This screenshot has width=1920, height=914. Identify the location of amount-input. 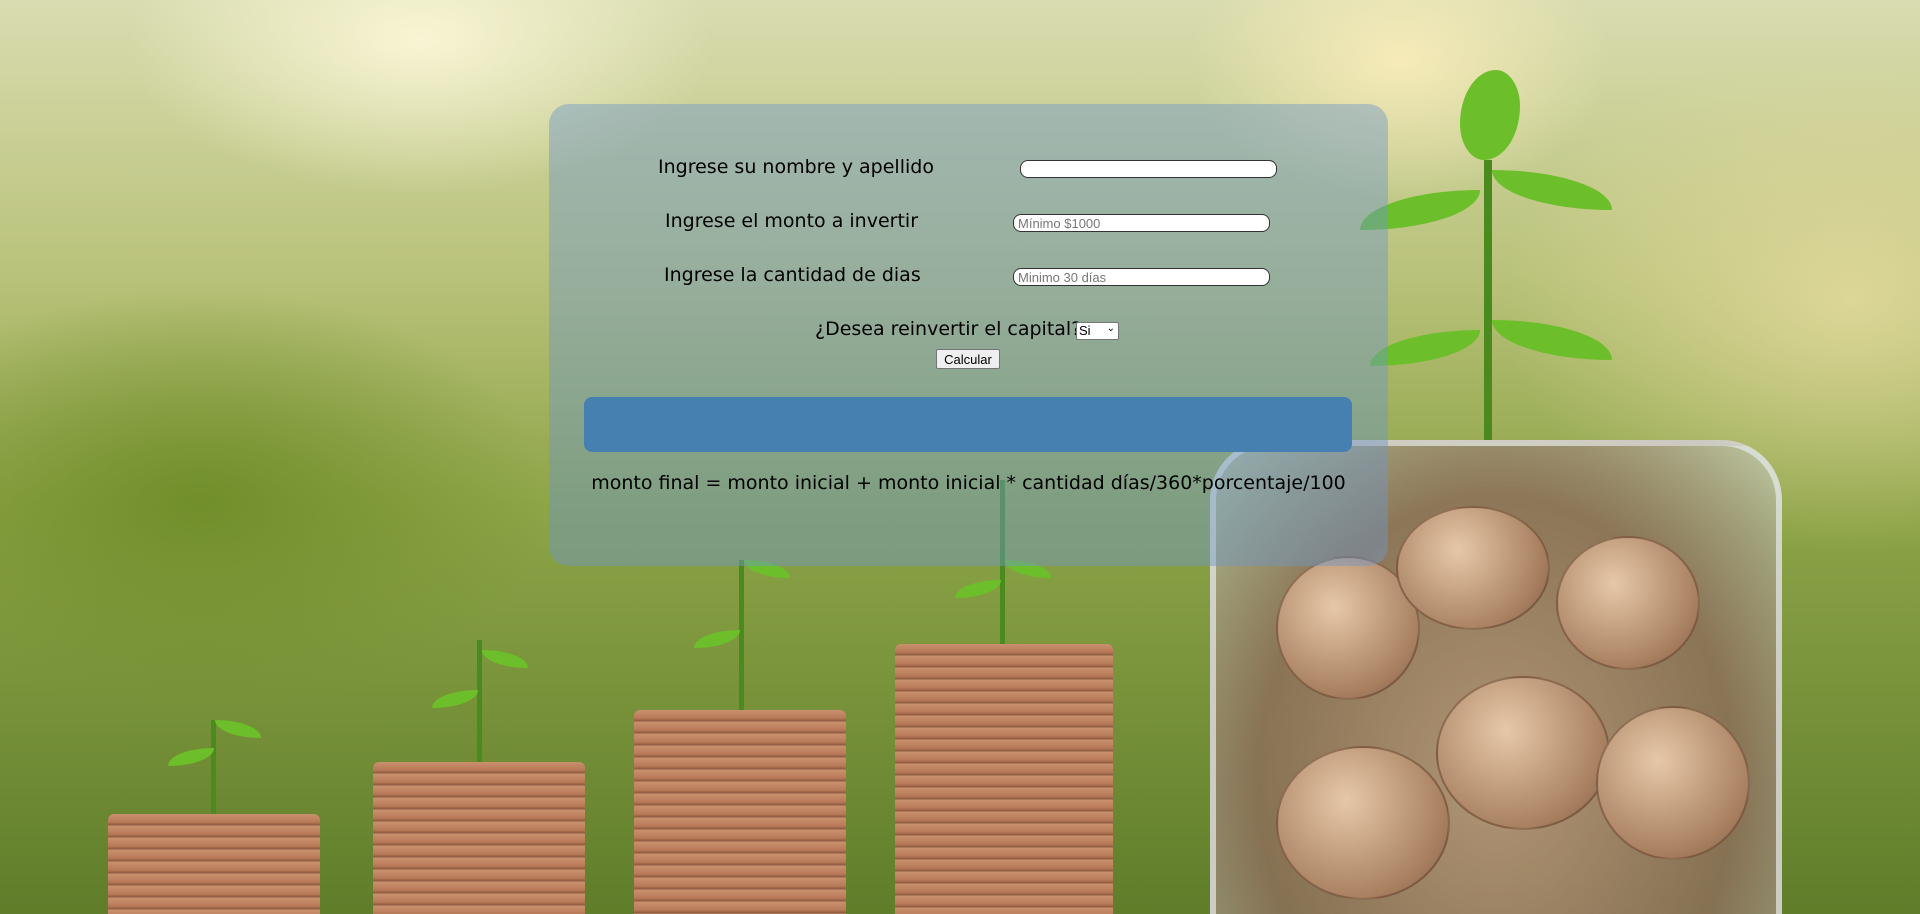
(1141, 223).